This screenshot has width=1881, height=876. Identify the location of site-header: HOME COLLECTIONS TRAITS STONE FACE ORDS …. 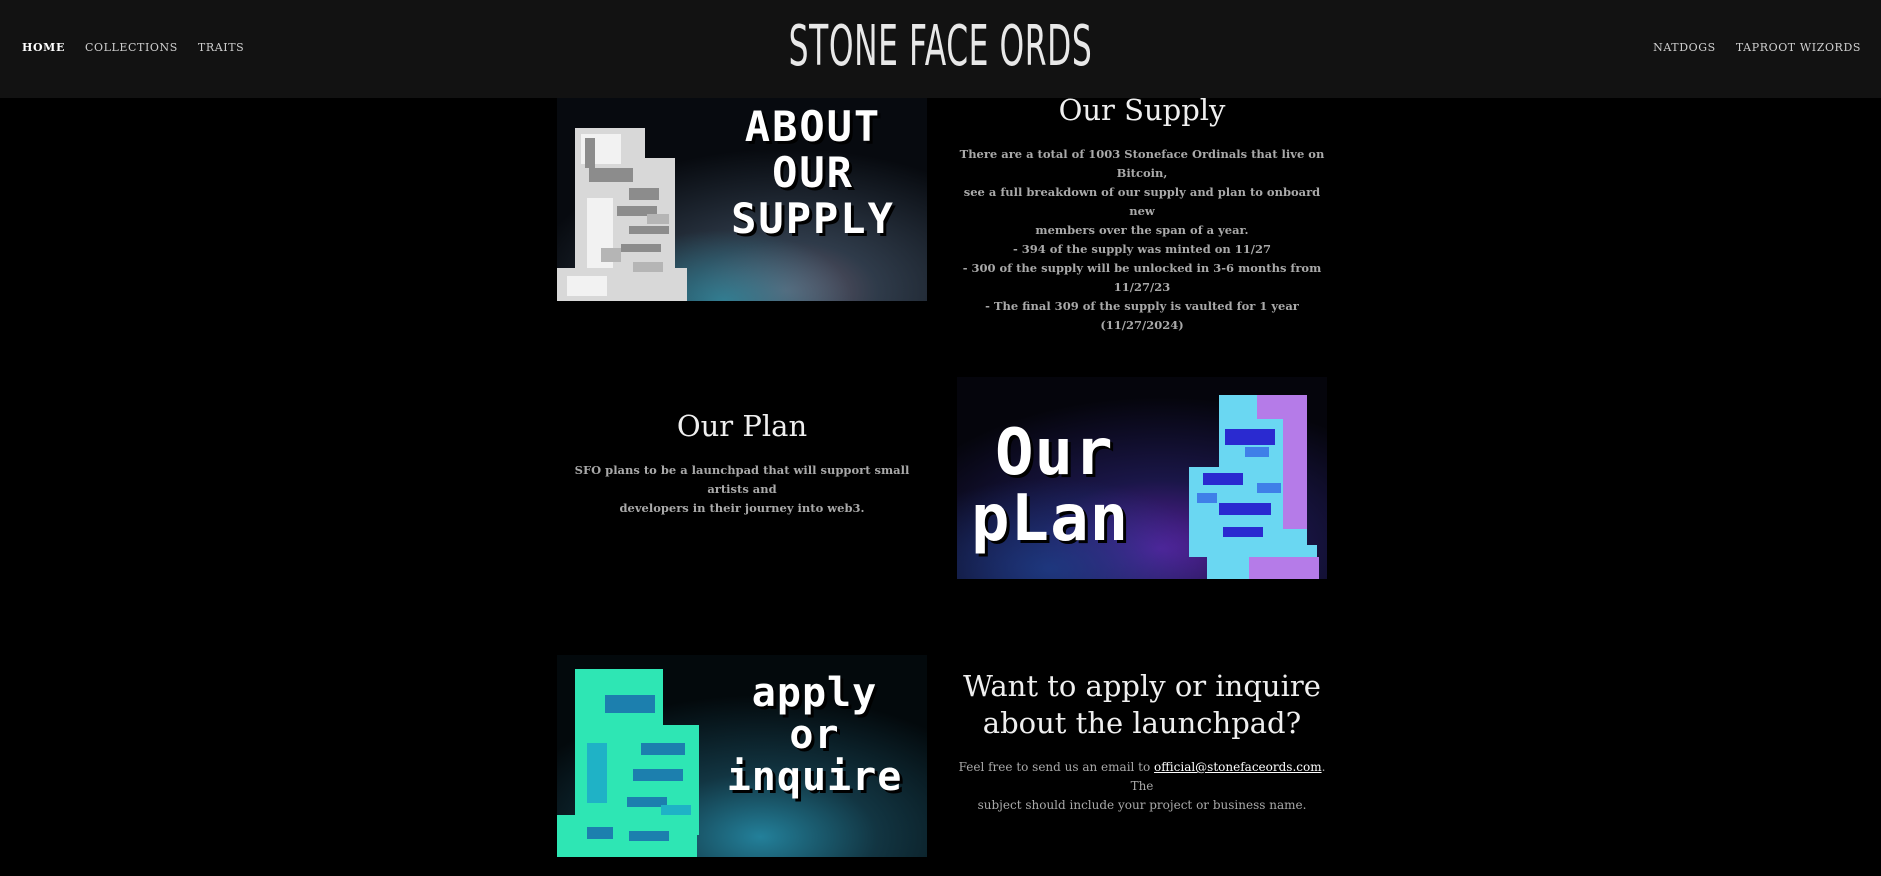
(940, 49).